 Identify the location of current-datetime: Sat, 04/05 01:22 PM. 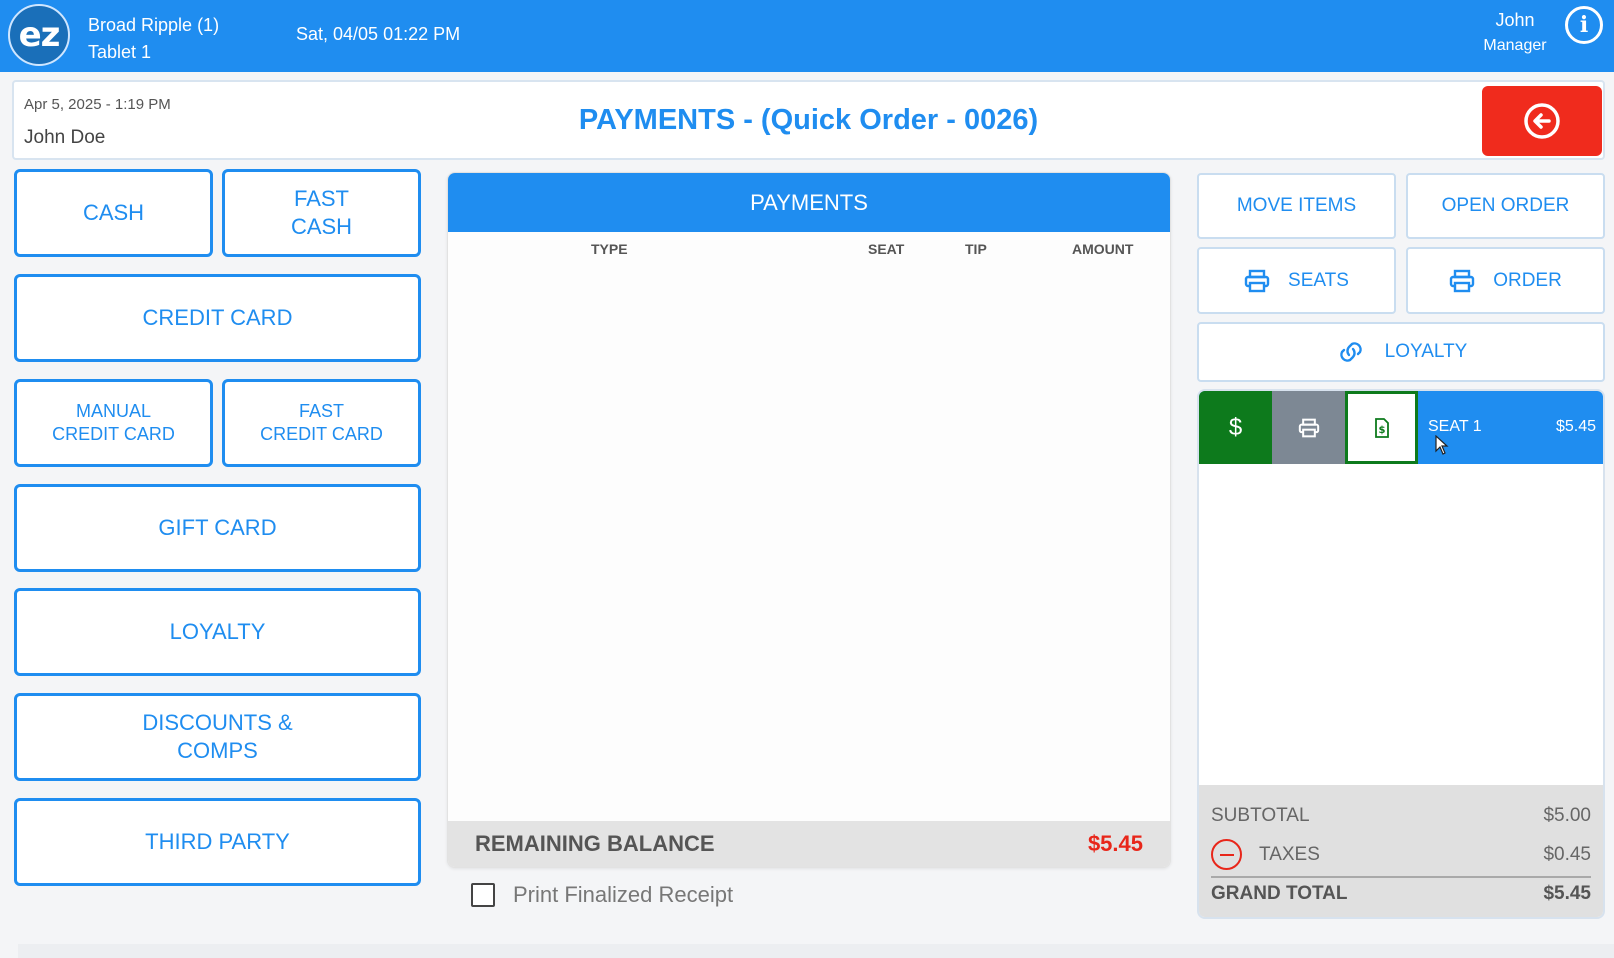
(378, 34).